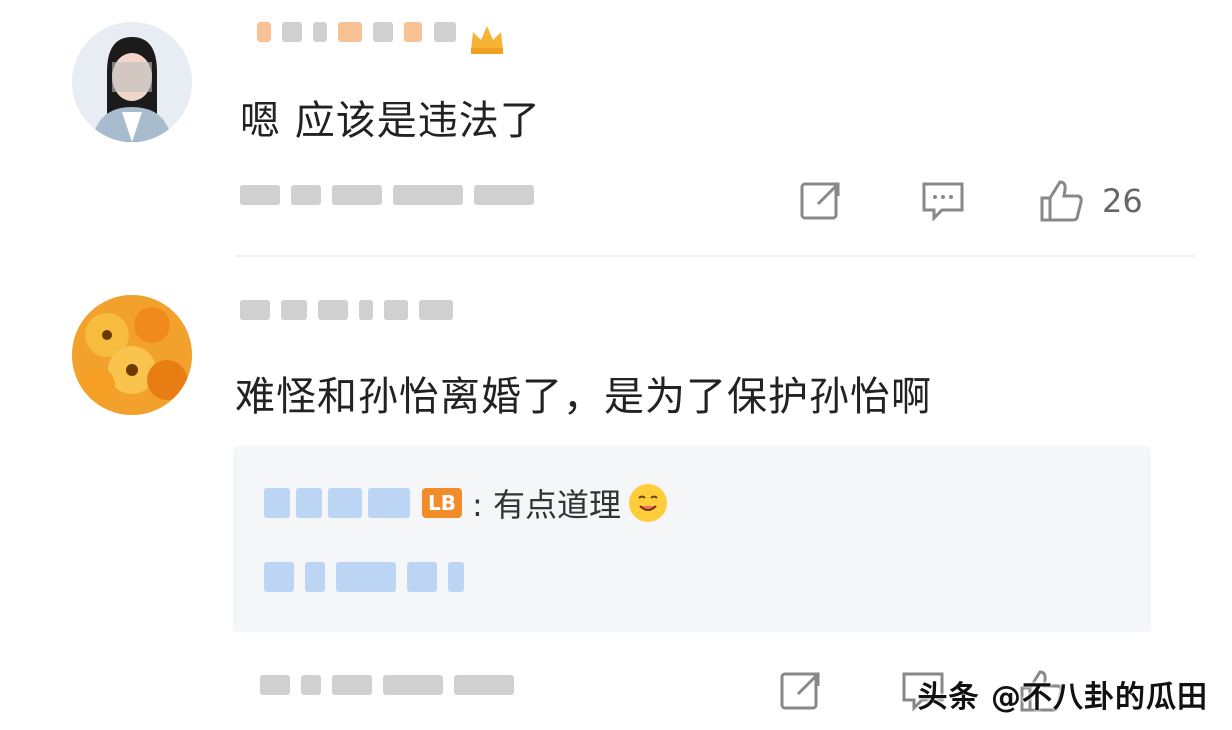 The width and height of the screenshot is (1232, 730). I want to click on reply-text: : 有点道理, so click(546, 505).